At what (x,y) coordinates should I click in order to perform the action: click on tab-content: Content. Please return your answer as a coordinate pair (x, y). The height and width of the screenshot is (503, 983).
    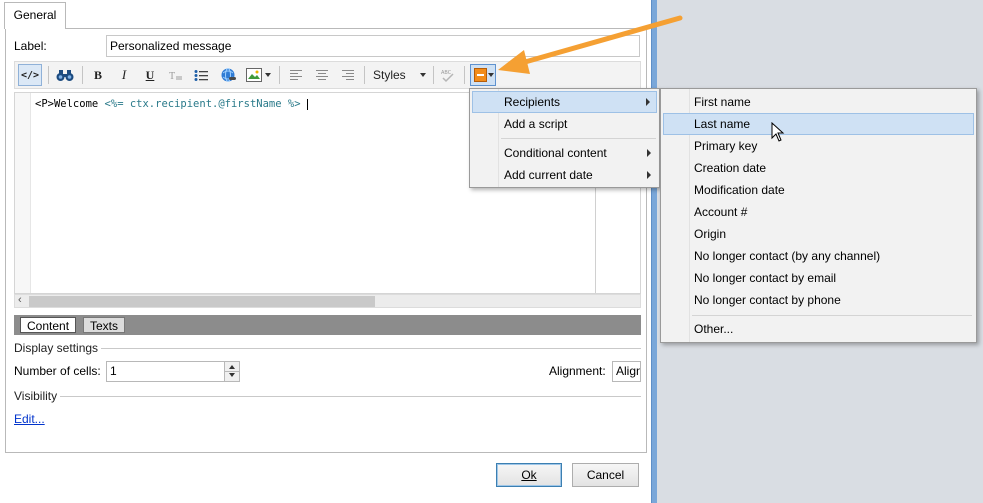
    Looking at the image, I should click on (48, 325).